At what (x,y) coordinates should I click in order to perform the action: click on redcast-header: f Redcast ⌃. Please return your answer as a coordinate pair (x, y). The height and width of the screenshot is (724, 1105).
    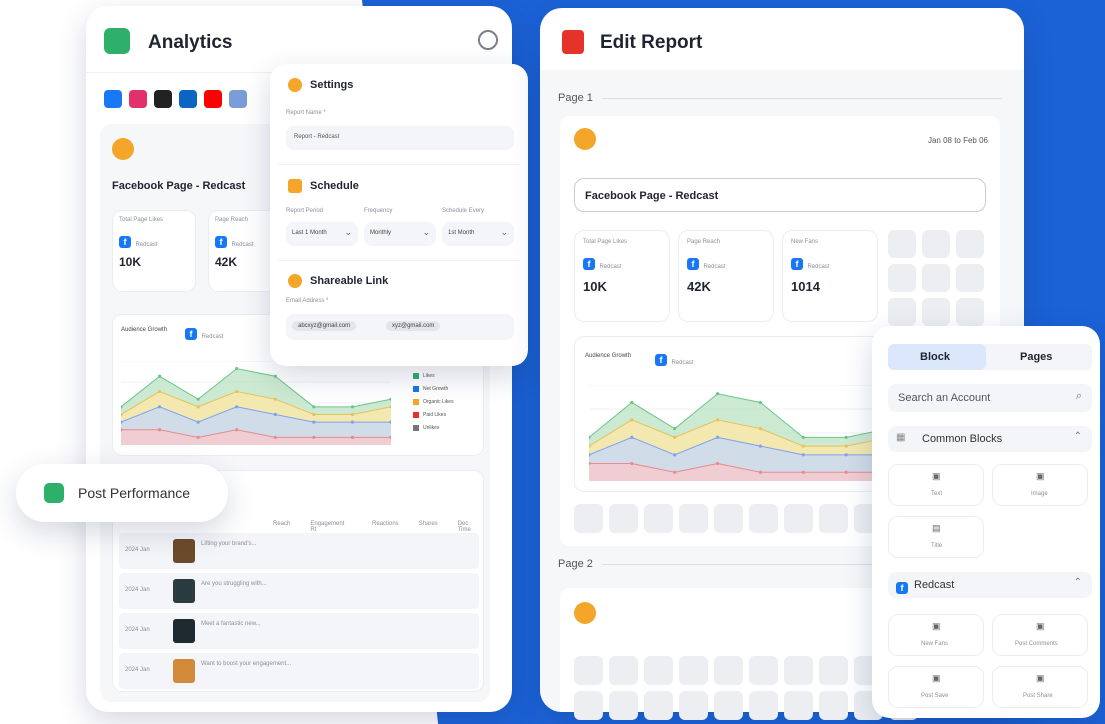
    Looking at the image, I should click on (990, 585).